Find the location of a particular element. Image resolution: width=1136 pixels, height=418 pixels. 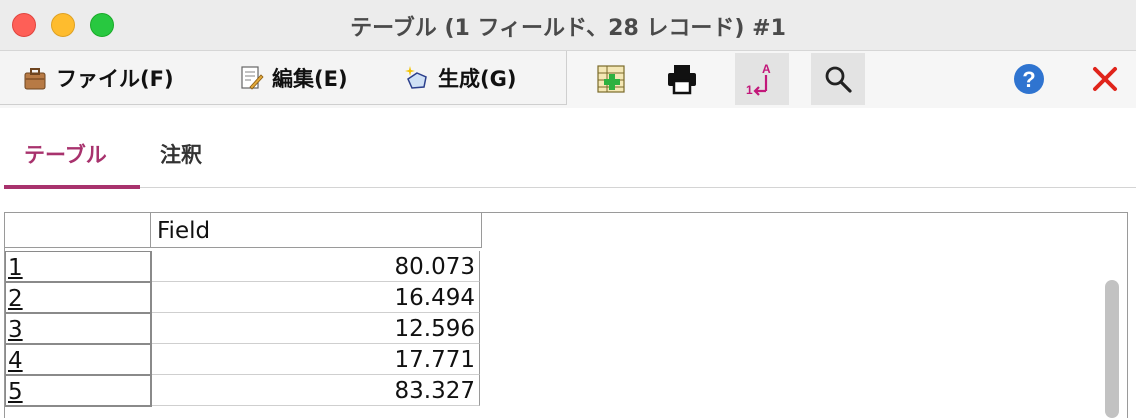

magnifier-icon is located at coordinates (838, 79).